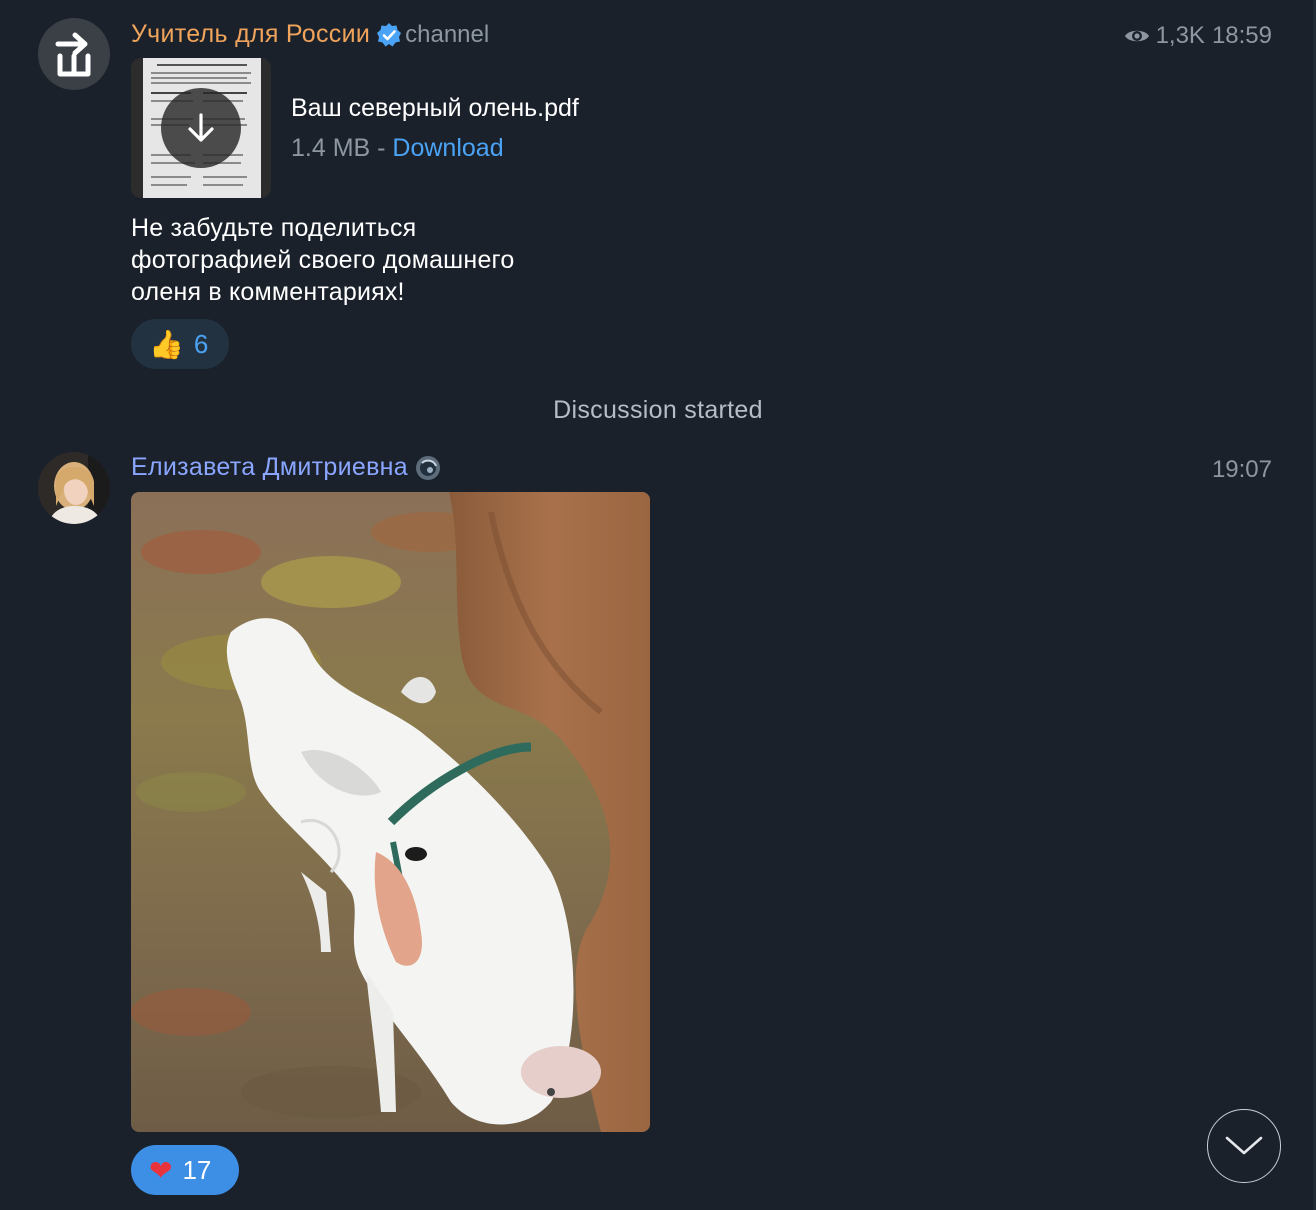 This screenshot has height=1210, width=1316. Describe the element at coordinates (1136, 36) in the screenshot. I see `eye-icon` at that location.